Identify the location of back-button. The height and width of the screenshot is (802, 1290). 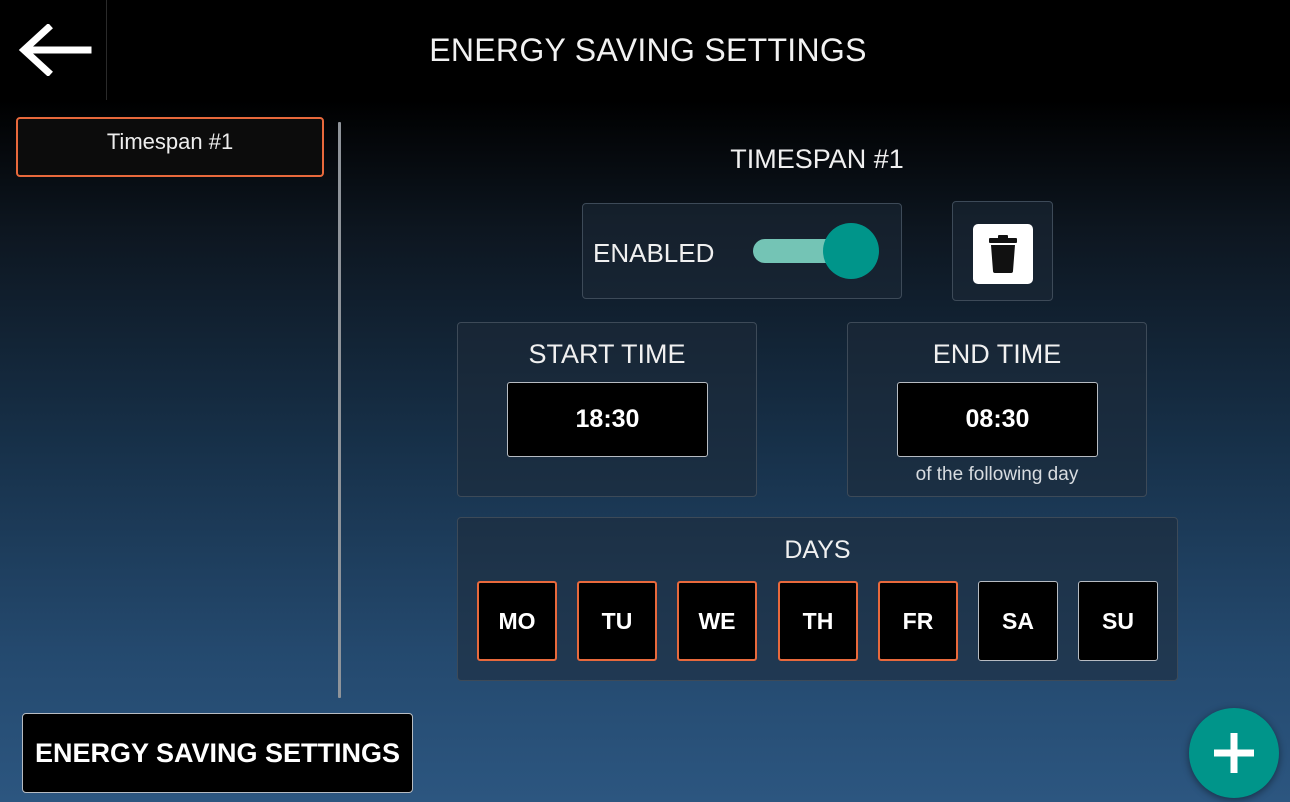
(53, 50).